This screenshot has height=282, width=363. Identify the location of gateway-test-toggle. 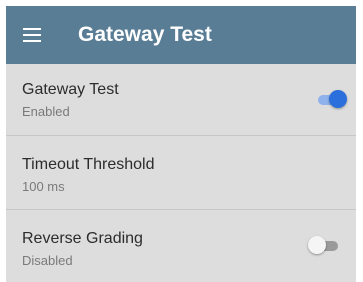
(332, 100).